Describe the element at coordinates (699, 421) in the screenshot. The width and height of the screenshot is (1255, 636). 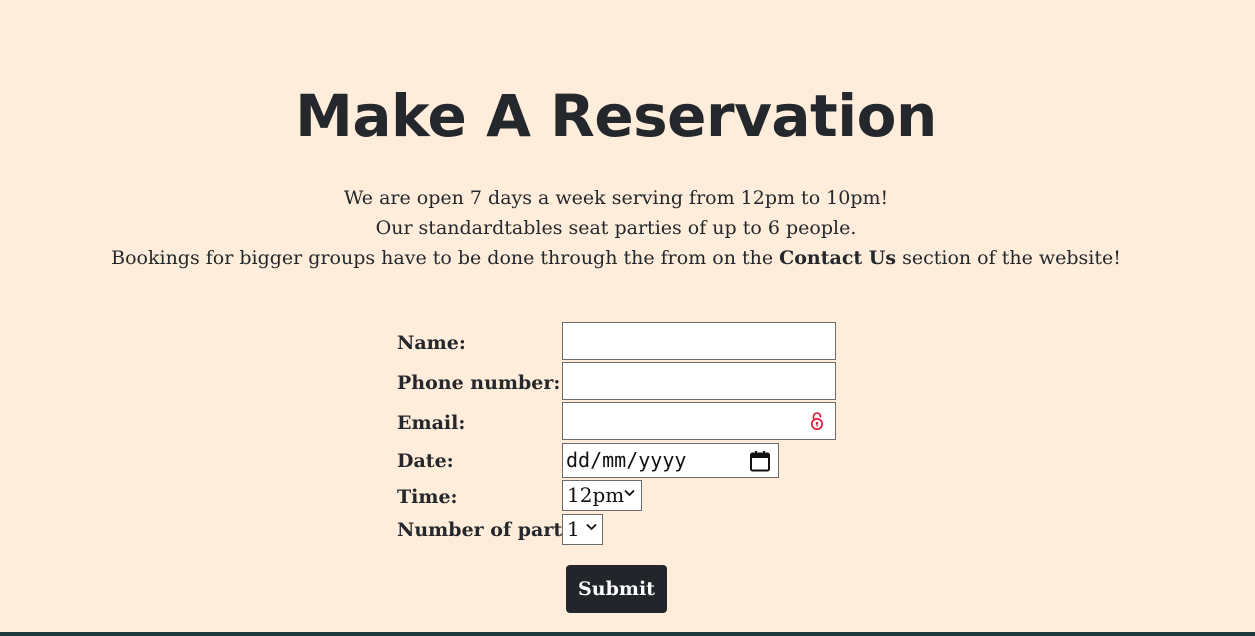
I see `email-field` at that location.